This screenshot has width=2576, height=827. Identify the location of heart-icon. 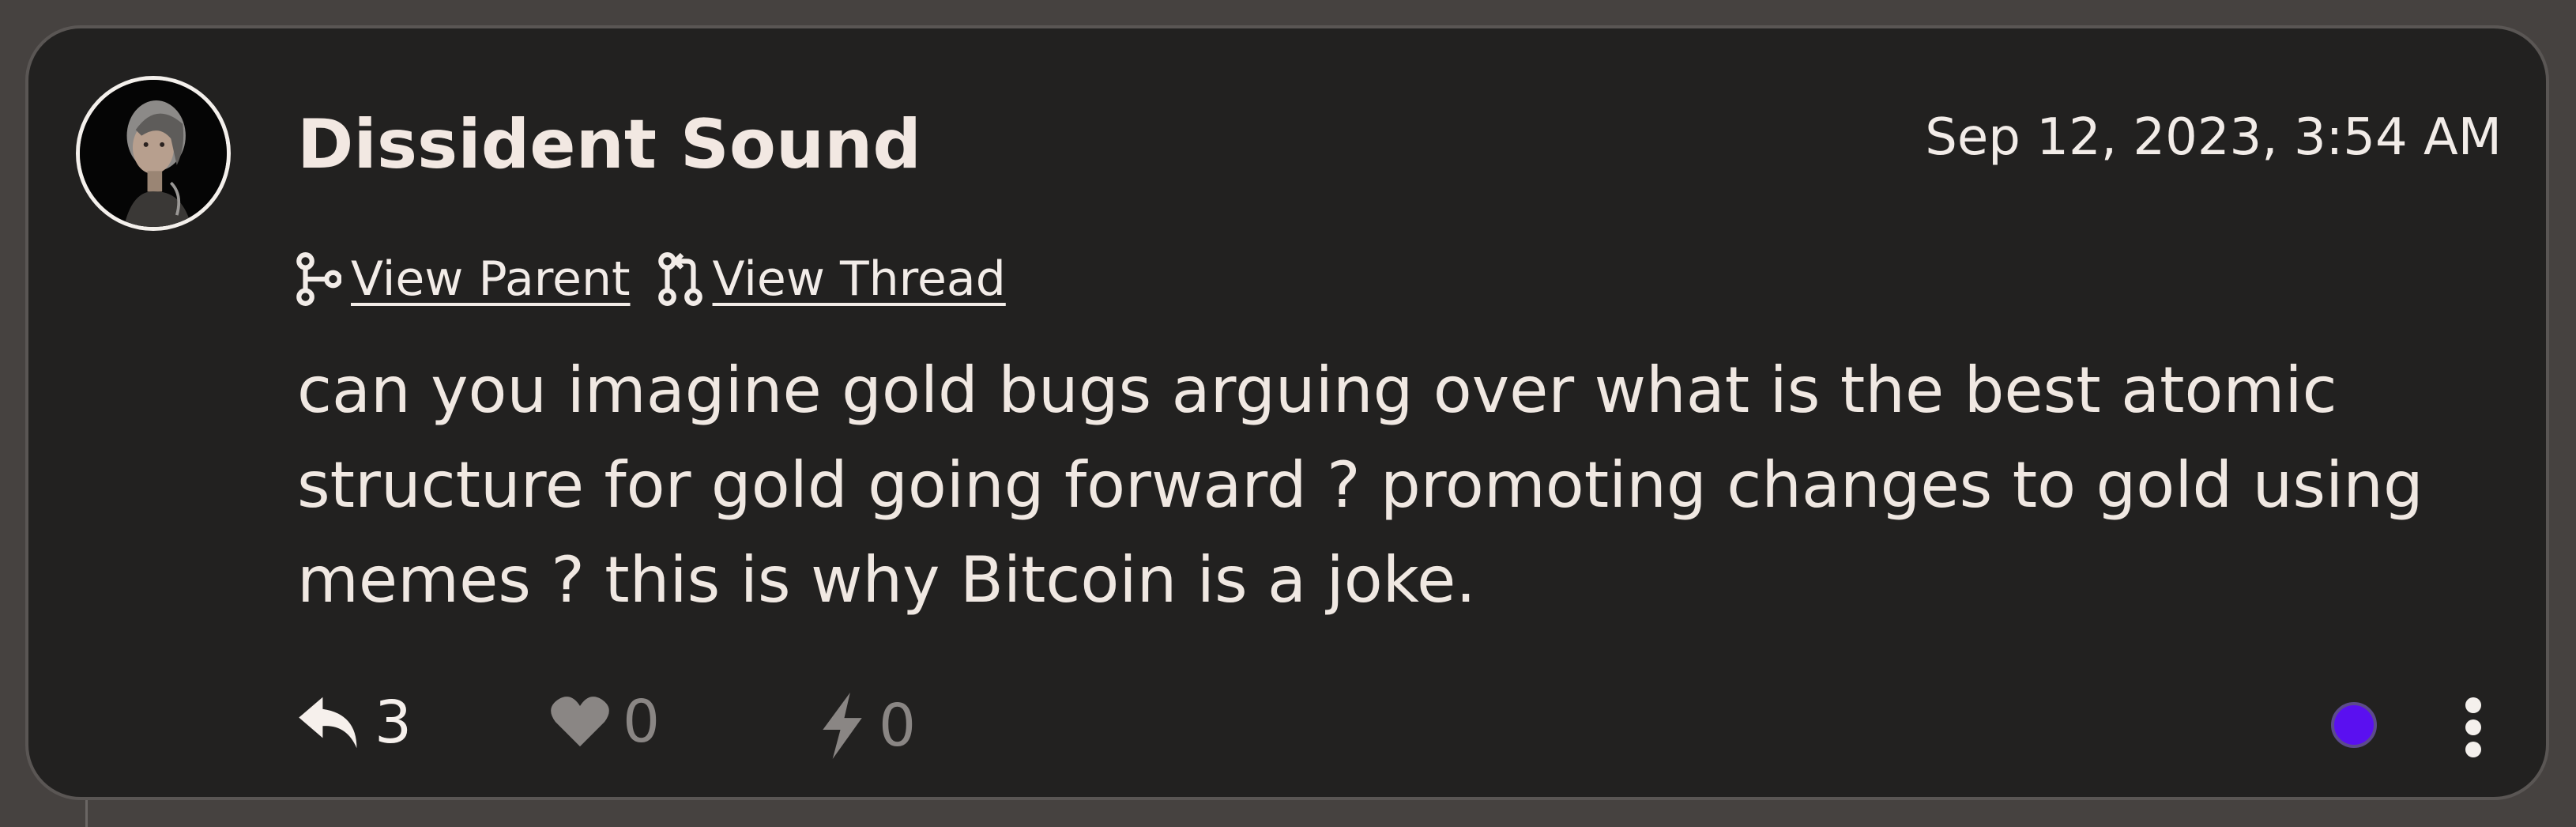
(580, 722).